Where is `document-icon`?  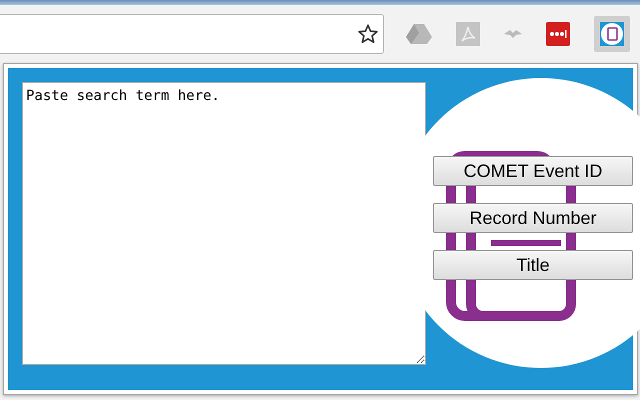
document-icon is located at coordinates (468, 34).